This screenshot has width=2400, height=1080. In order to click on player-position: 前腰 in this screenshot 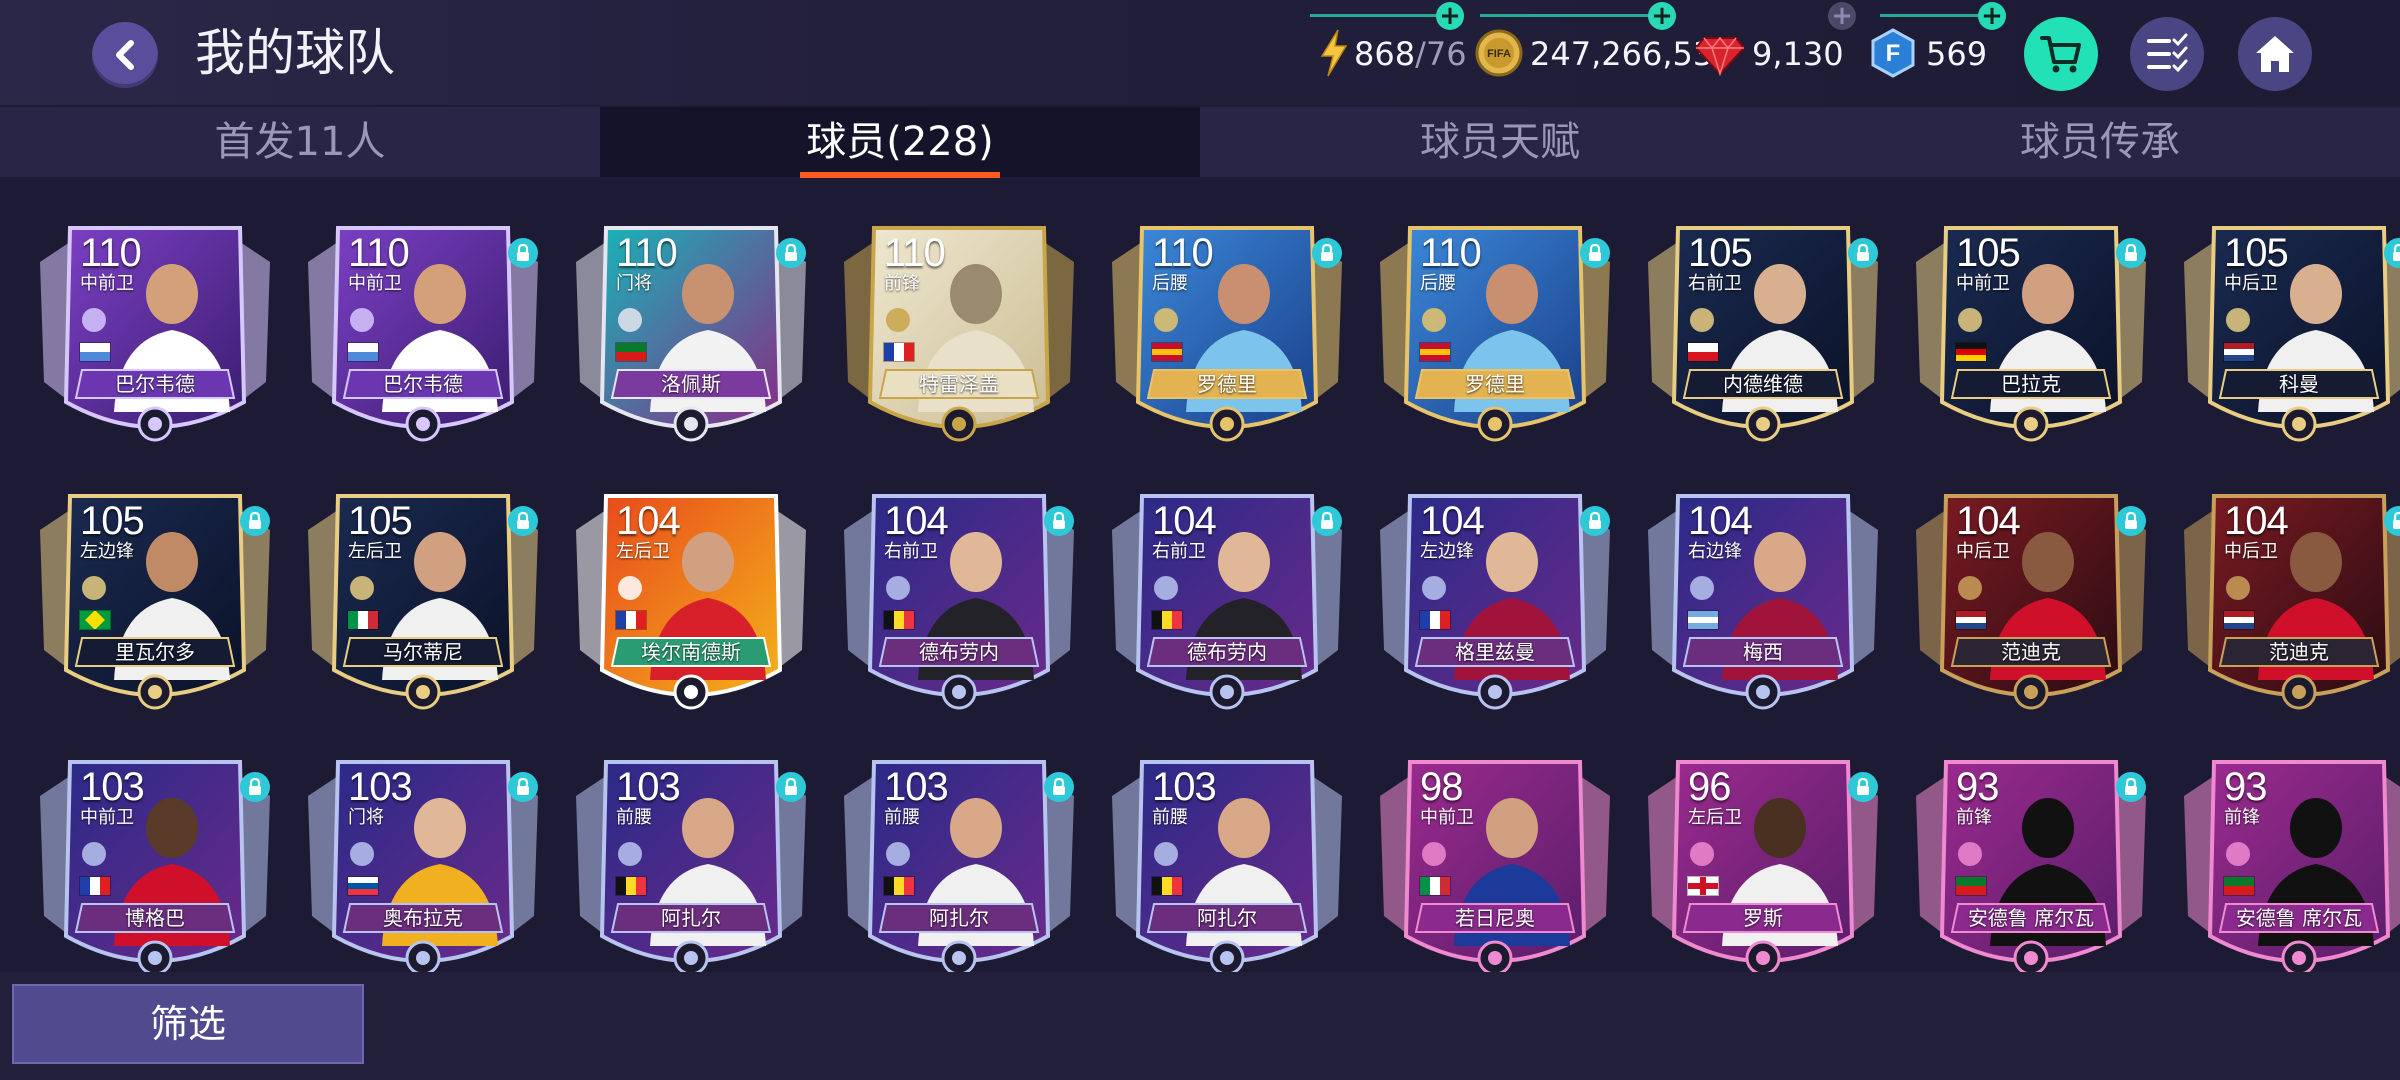, I will do `click(634, 817)`.